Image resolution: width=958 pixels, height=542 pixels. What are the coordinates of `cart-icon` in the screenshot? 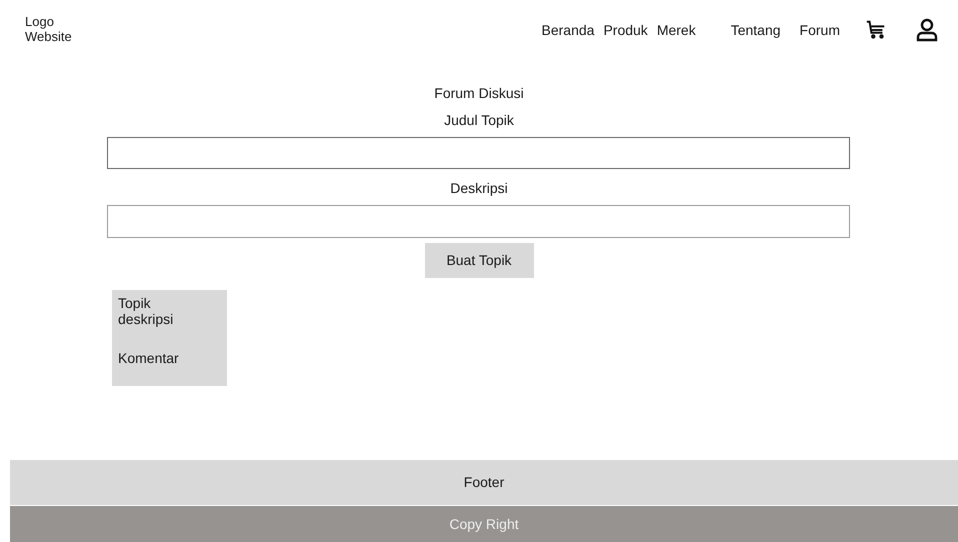 It's located at (876, 30).